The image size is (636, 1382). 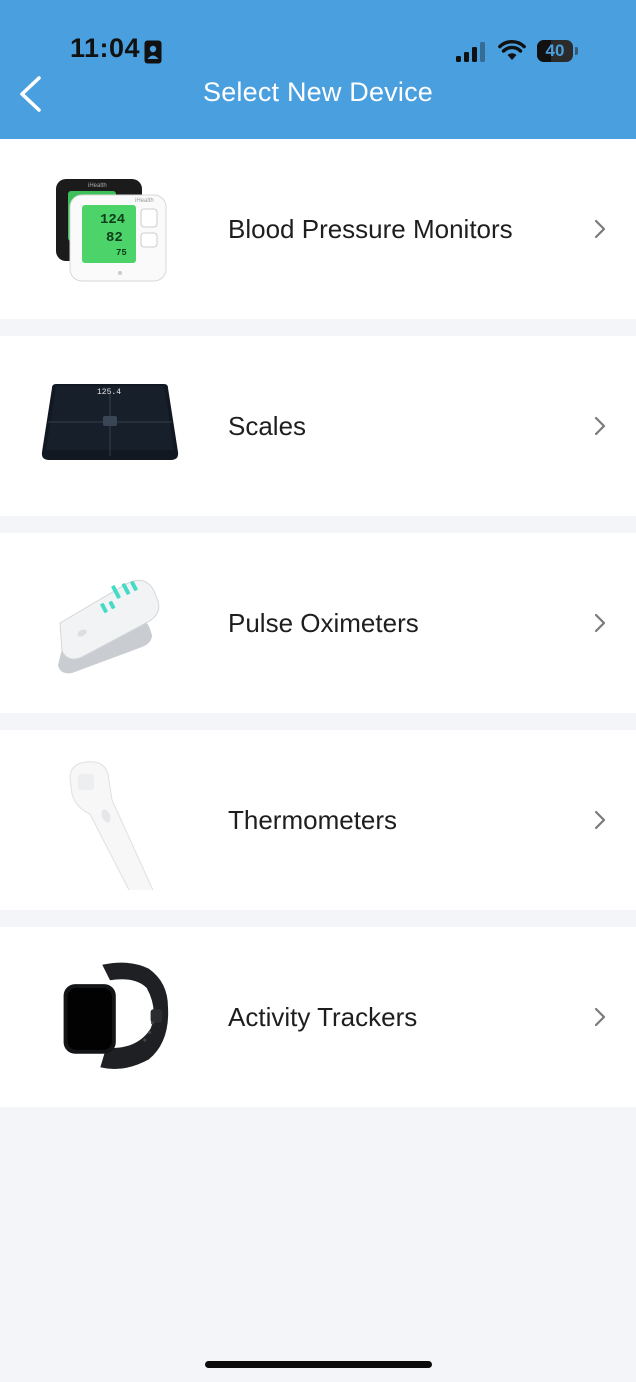 What do you see at coordinates (153, 52) in the screenshot?
I see `id-card-icon` at bounding box center [153, 52].